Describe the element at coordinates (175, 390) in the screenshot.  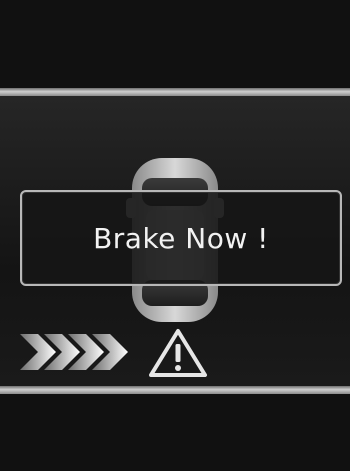
I see `bottom-divider-line` at that location.